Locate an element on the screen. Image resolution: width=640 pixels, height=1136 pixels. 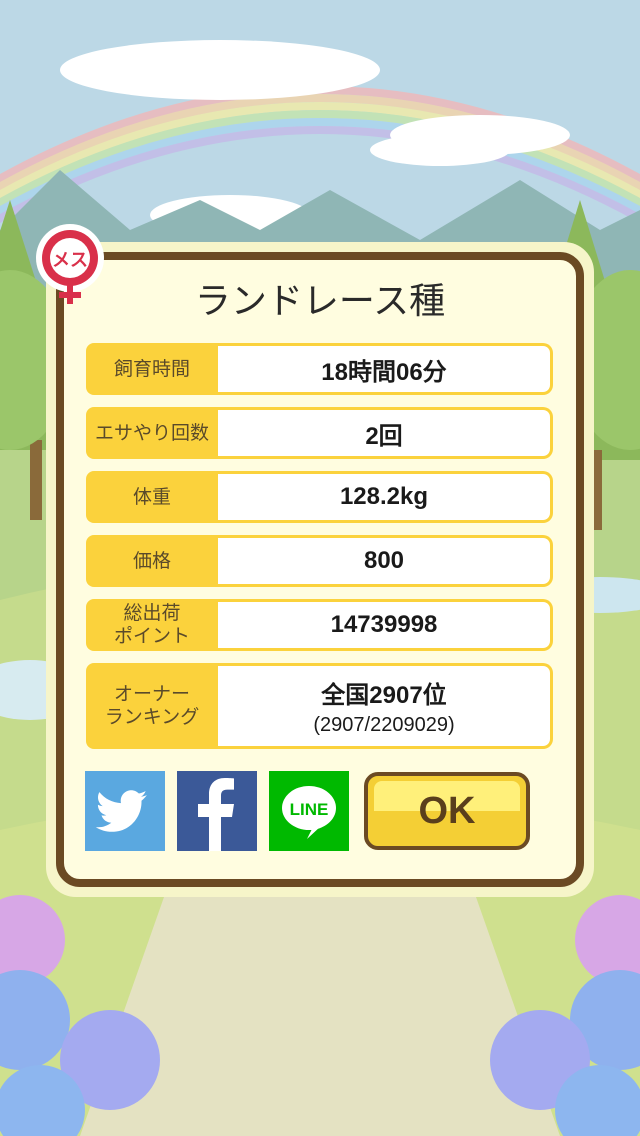
row-value: 14739998 is located at coordinates (385, 625).